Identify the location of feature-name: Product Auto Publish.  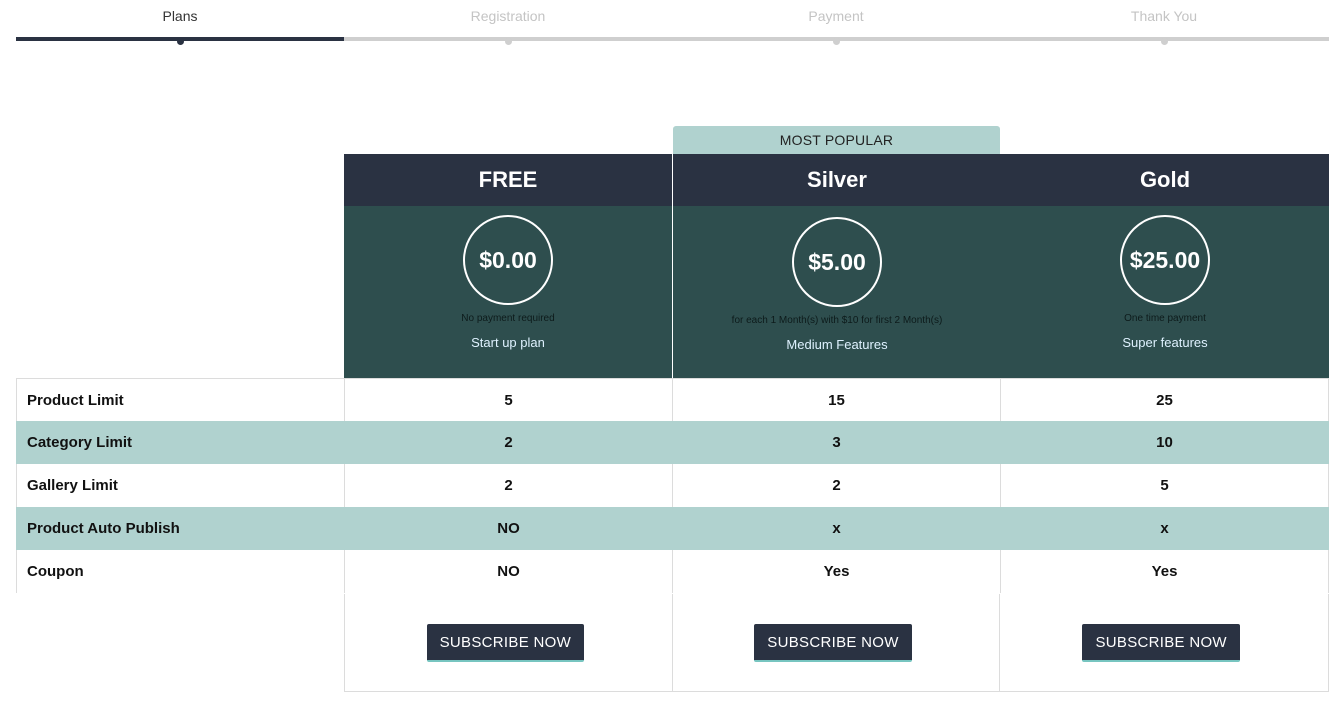
(180, 528).